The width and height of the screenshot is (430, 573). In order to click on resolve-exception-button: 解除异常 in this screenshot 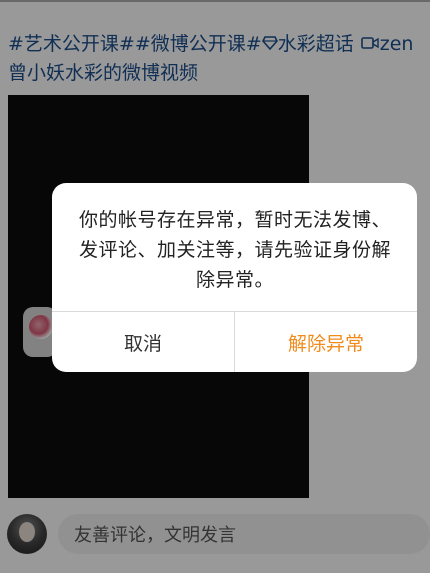, I will do `click(326, 342)`.